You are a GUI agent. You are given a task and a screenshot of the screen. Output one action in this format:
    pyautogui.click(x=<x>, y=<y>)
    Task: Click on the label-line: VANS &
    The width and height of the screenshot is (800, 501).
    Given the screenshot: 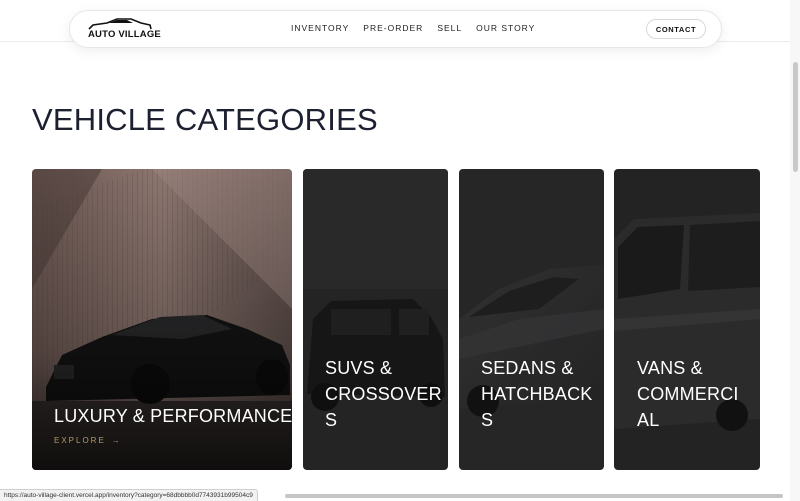 What is the action you would take?
    pyautogui.click(x=670, y=368)
    